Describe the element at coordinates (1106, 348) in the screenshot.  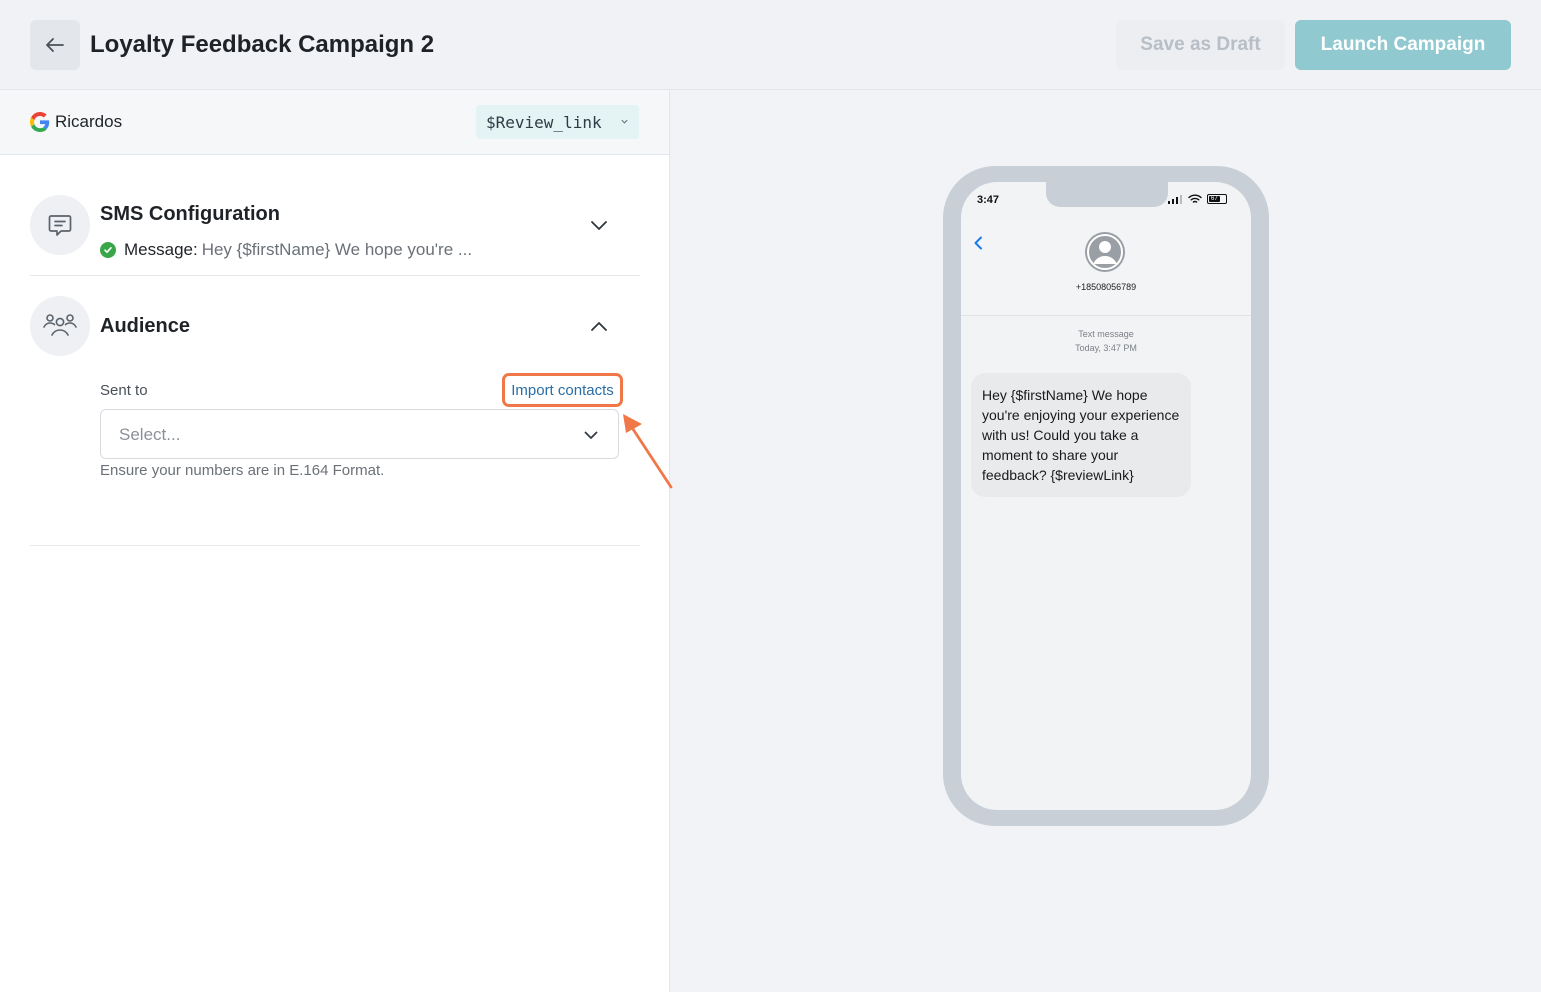
I see `message-meta-time: Today, 3:47 PM` at that location.